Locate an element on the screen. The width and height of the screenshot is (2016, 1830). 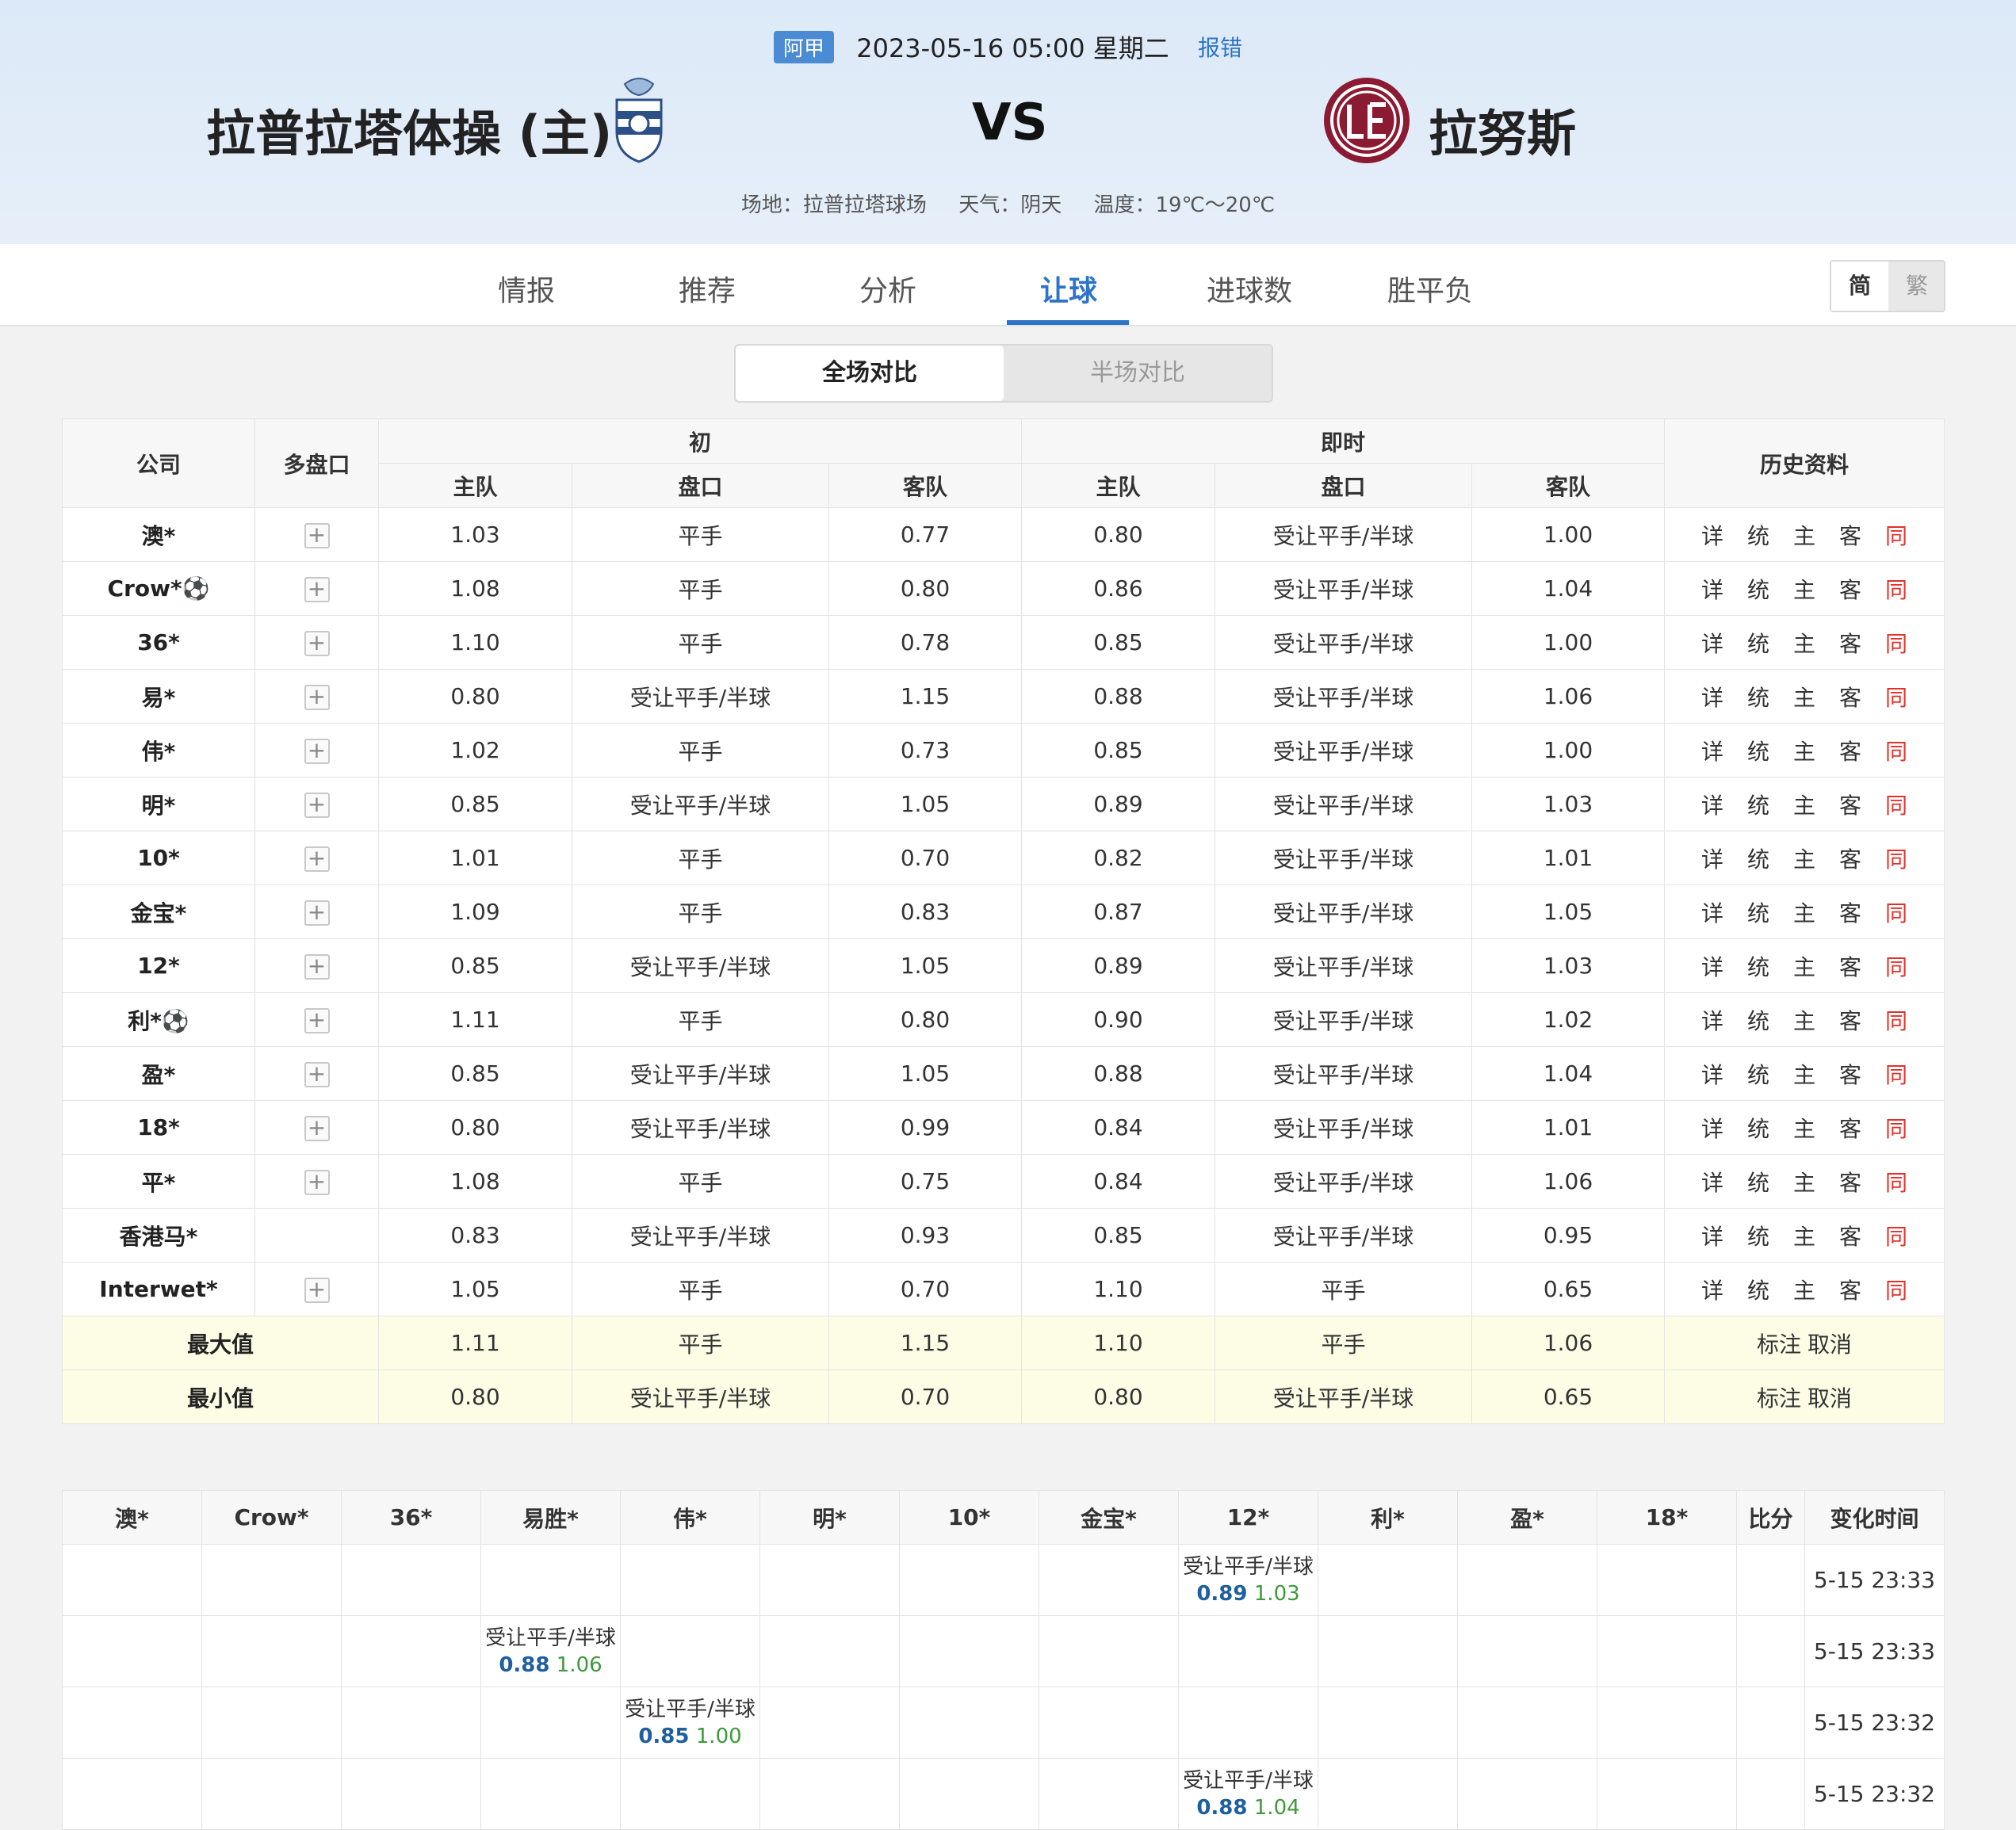
company-name: 平* is located at coordinates (158, 1181).